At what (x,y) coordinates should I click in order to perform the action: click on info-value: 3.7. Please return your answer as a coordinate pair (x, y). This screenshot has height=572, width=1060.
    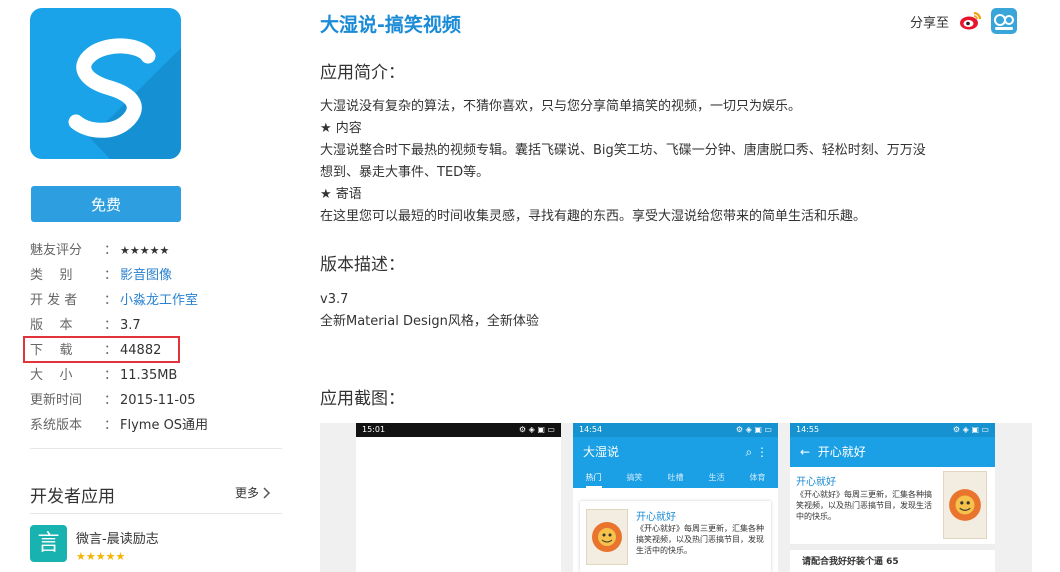
    Looking at the image, I should click on (130, 325).